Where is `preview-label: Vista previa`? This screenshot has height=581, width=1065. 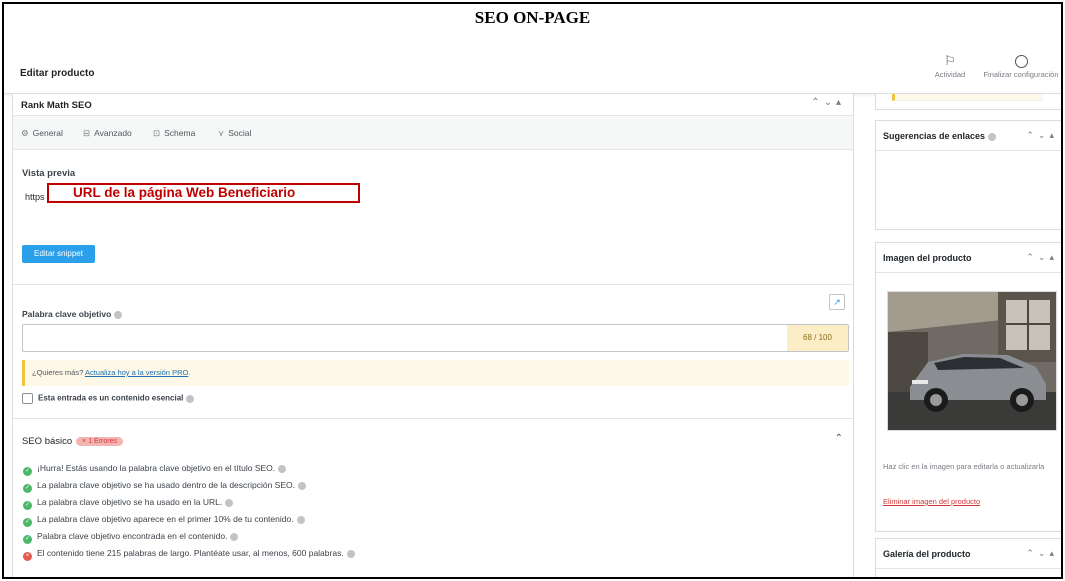 preview-label: Vista previa is located at coordinates (49, 173).